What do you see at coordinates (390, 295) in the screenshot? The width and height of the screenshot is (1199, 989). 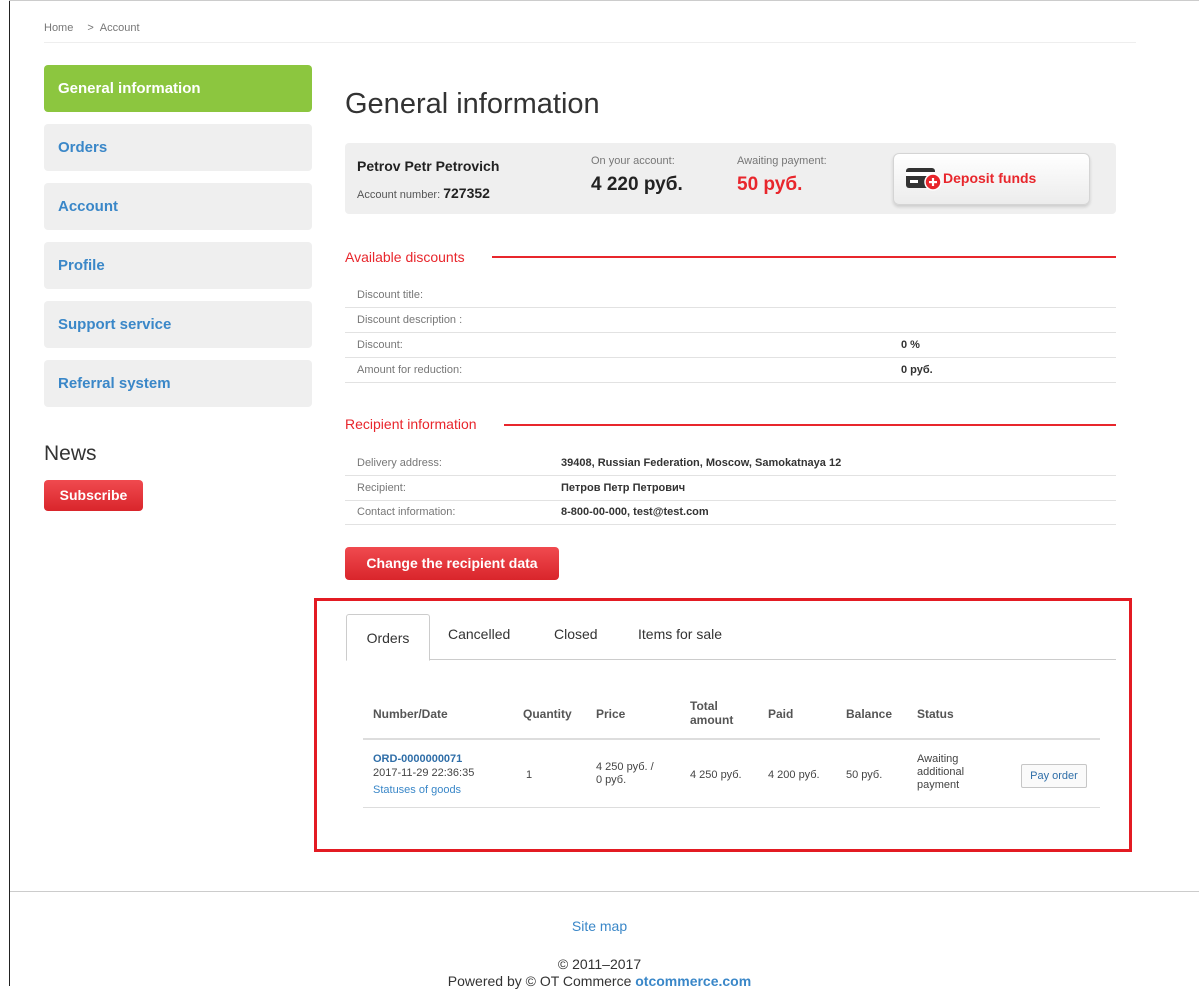 I see `discount-row-label: Discount title:` at bounding box center [390, 295].